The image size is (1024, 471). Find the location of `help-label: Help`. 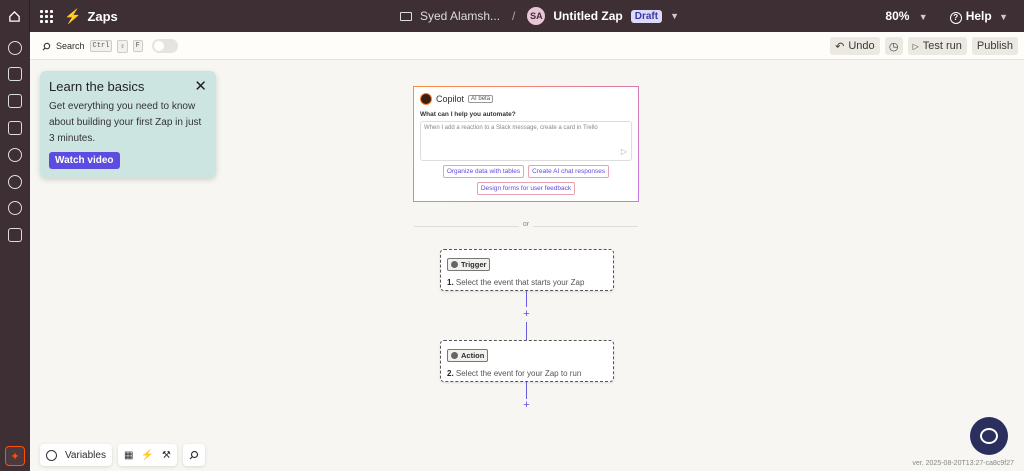

help-label: Help is located at coordinates (978, 15).